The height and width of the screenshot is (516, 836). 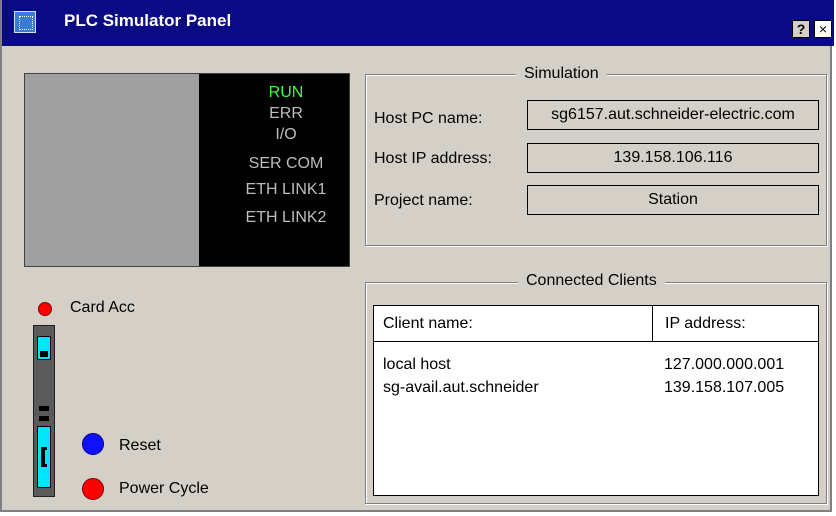 What do you see at coordinates (724, 388) in the screenshot?
I see `client-ip-cell: 139.158.107.005` at bounding box center [724, 388].